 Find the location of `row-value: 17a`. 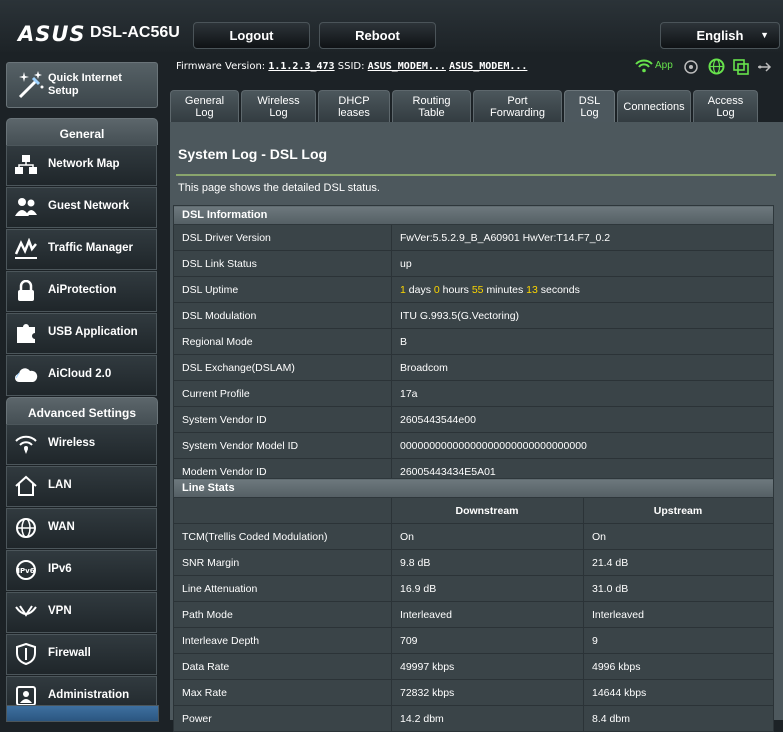

row-value: 17a is located at coordinates (582, 393).